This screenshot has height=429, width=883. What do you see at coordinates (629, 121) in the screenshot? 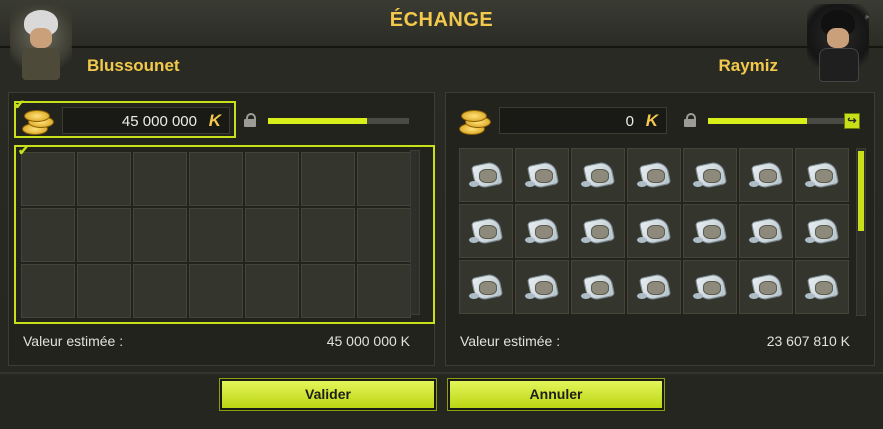
I see `right-kamas-value: 0` at bounding box center [629, 121].